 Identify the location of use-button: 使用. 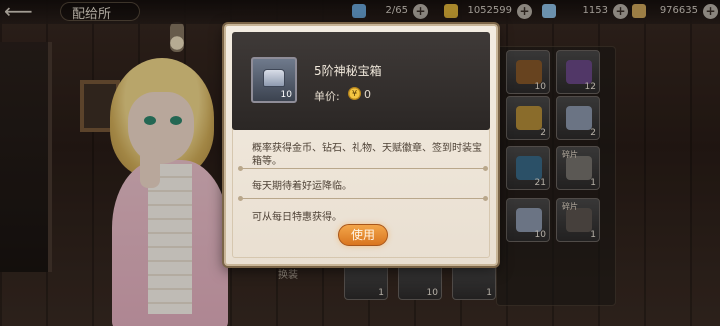
(363, 235).